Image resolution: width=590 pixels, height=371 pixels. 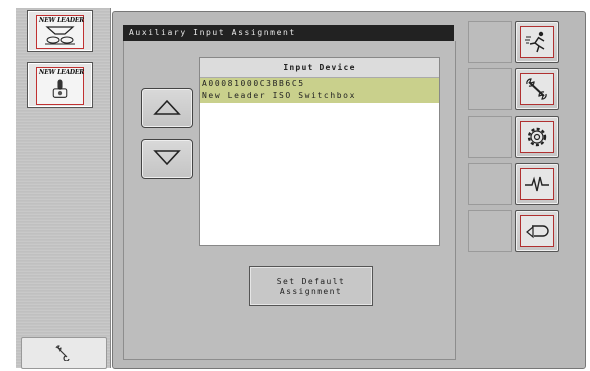 I want to click on list-header: Input Device, so click(x=319, y=68).